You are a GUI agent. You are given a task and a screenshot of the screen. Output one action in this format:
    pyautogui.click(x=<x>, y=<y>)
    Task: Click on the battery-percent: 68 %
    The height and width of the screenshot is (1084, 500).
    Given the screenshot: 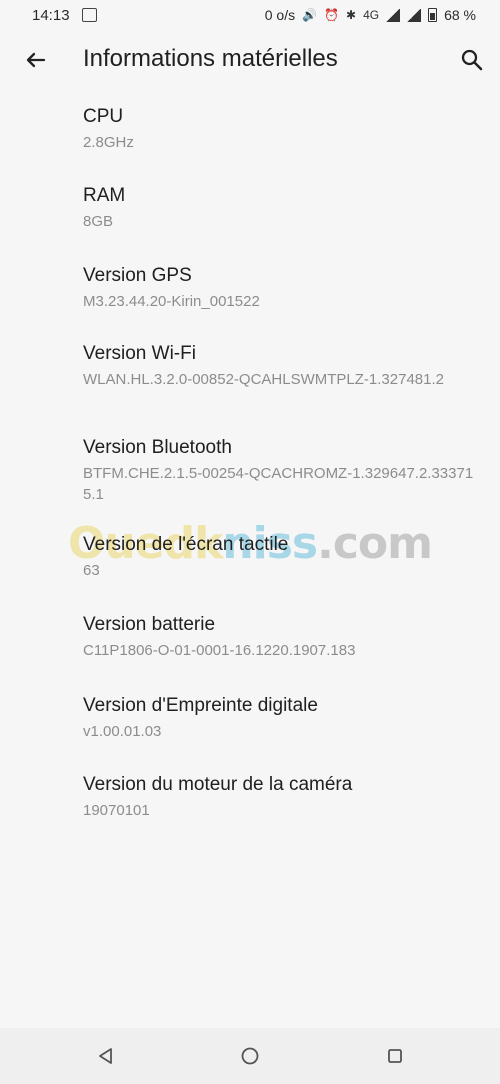 What is the action you would take?
    pyautogui.click(x=460, y=15)
    